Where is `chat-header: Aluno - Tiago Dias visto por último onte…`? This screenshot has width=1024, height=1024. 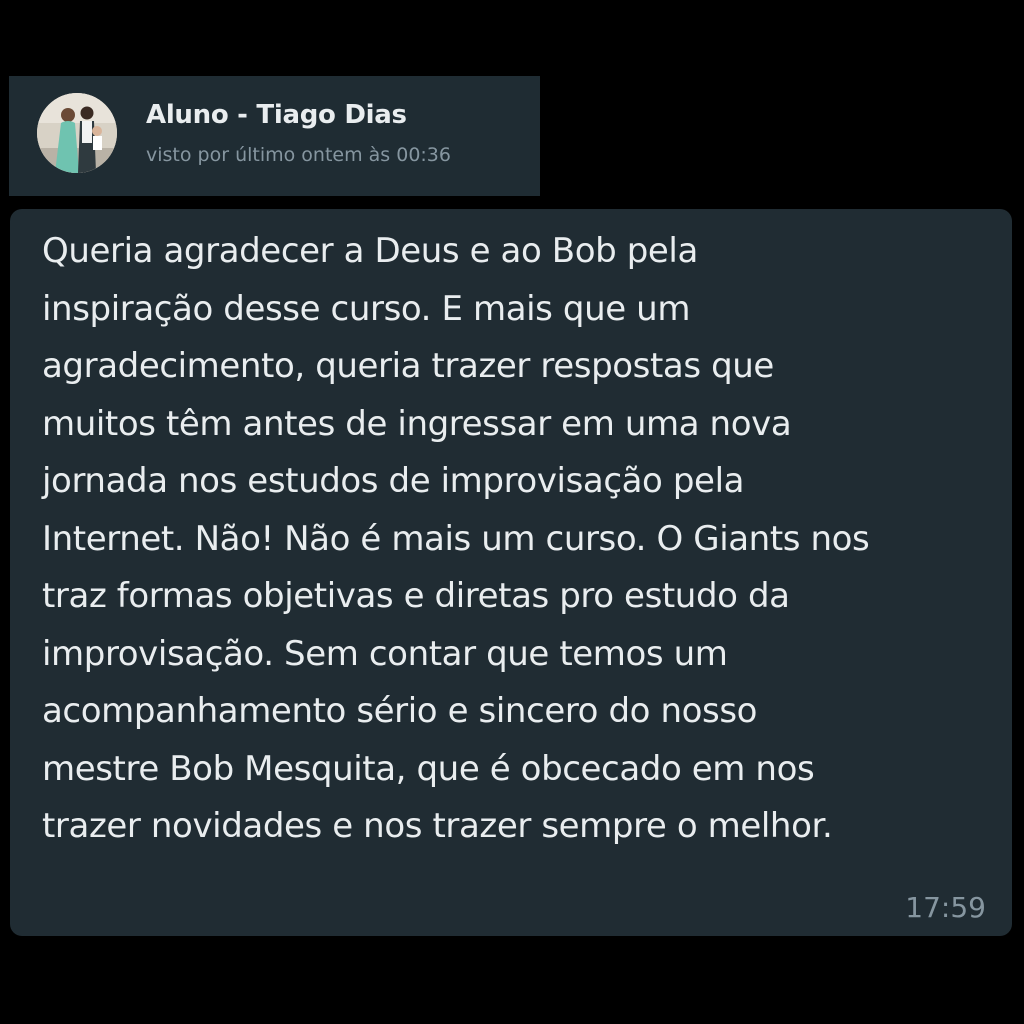
chat-header: Aluno - Tiago Dias visto por último onte… is located at coordinates (274, 136).